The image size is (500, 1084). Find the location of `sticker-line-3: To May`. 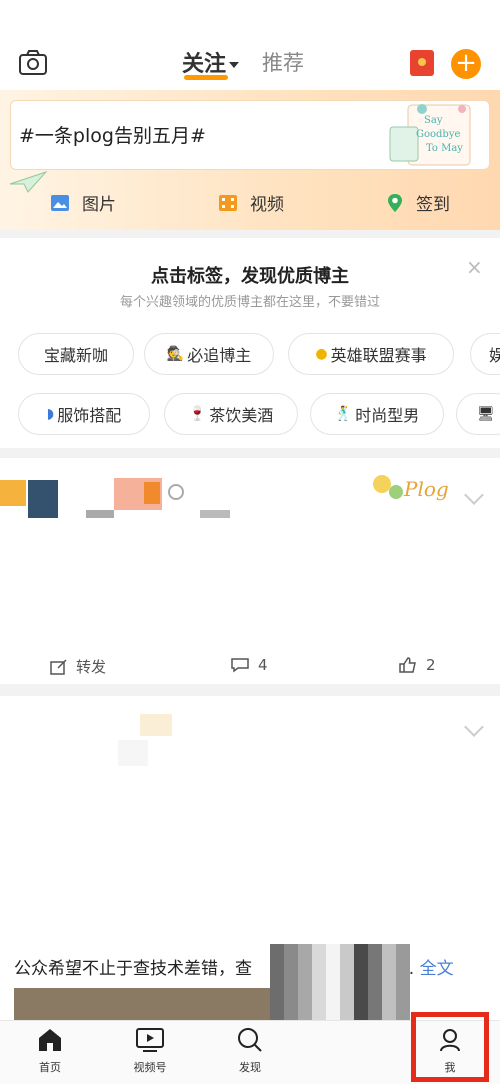

sticker-line-3: To May is located at coordinates (444, 148).